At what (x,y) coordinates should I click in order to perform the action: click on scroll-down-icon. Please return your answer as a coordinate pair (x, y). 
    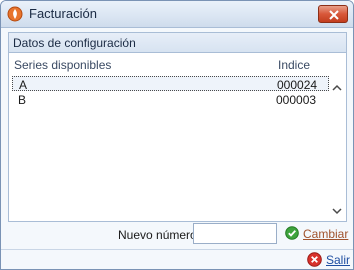
    Looking at the image, I should click on (337, 210).